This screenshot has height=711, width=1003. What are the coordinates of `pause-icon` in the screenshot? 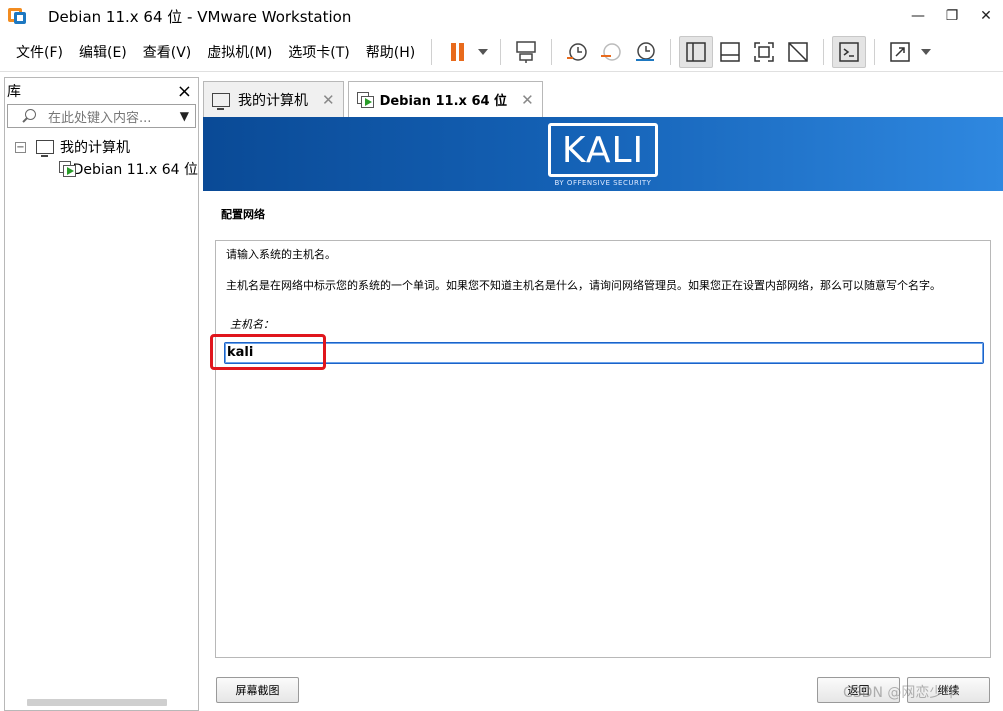 It's located at (457, 51).